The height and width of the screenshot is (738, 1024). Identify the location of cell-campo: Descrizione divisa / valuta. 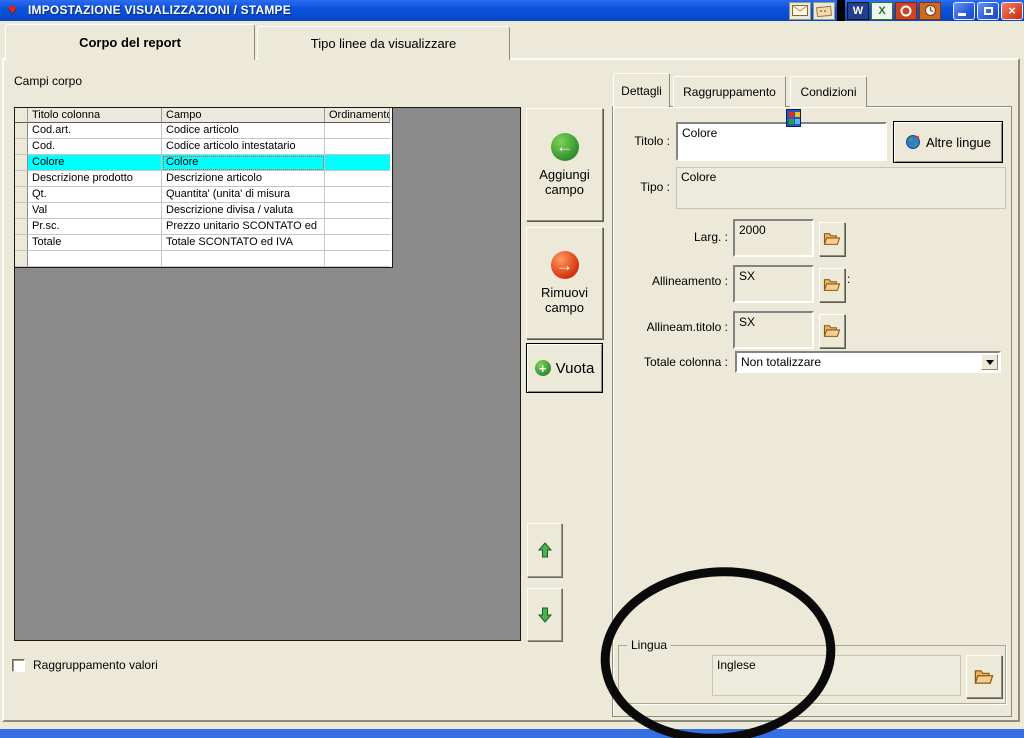
(243, 211).